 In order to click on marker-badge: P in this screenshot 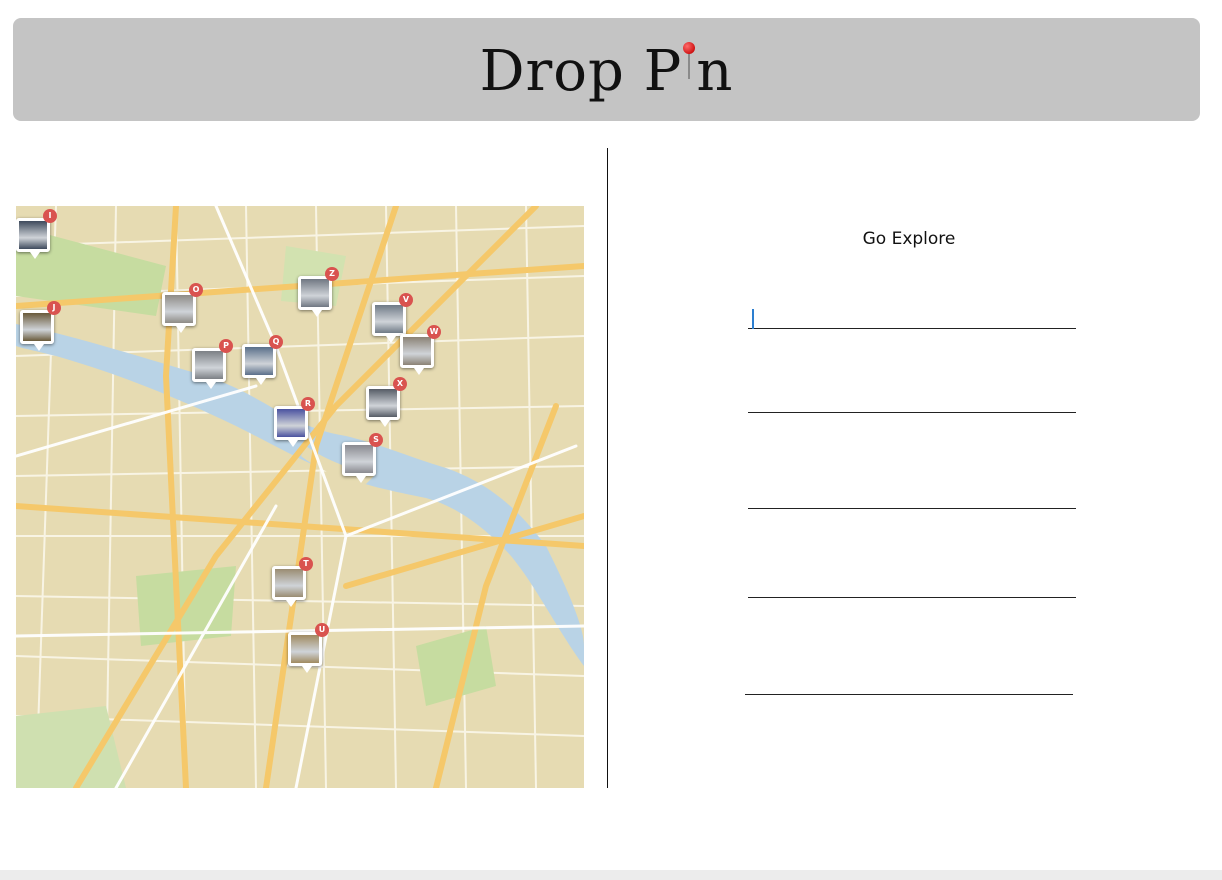, I will do `click(226, 346)`.